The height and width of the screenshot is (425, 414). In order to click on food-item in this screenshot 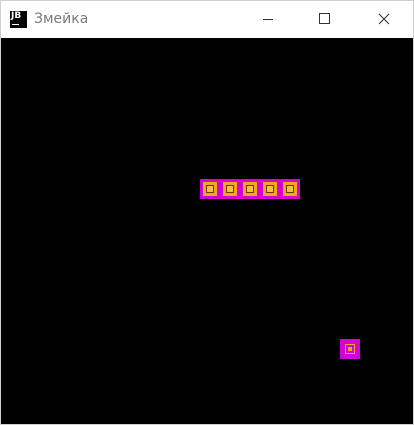, I will do `click(350, 349)`.